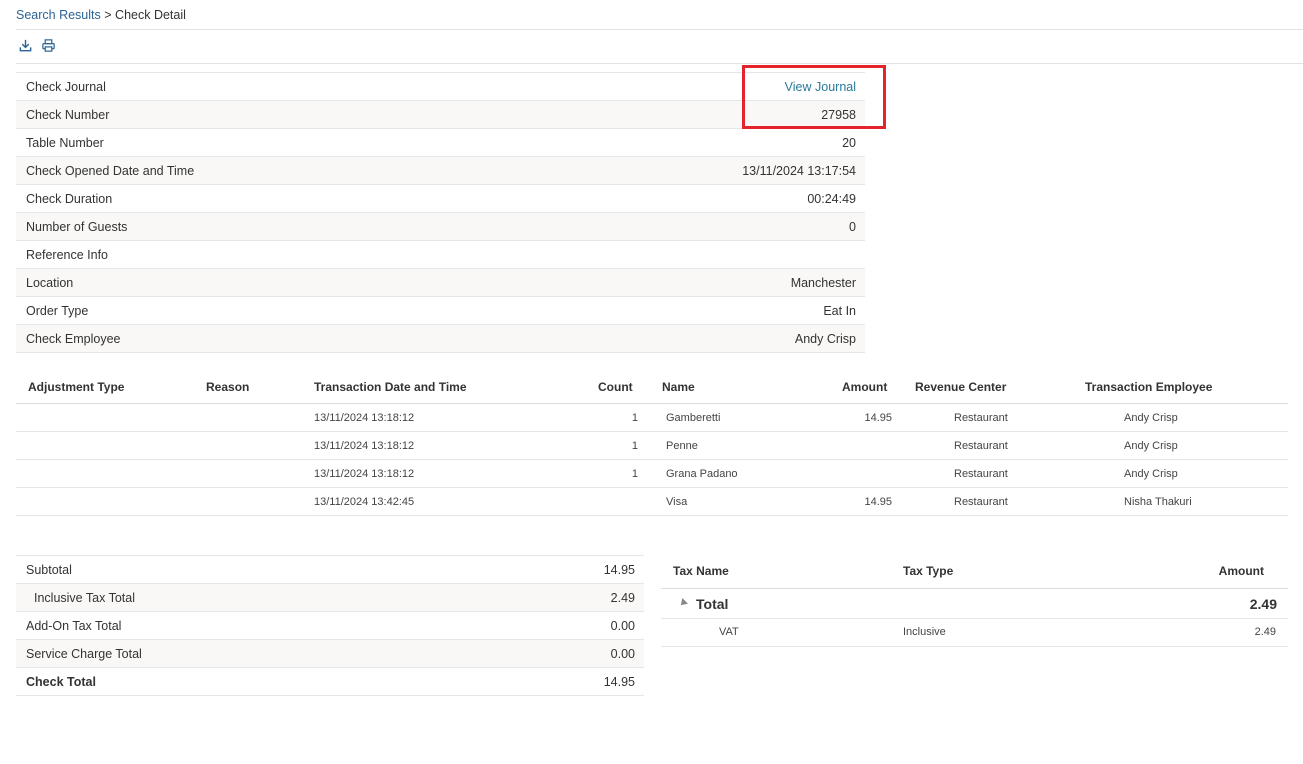 This screenshot has height=764, width=1303. Describe the element at coordinates (77, 226) in the screenshot. I see `detail-label: Number of Guests` at that location.